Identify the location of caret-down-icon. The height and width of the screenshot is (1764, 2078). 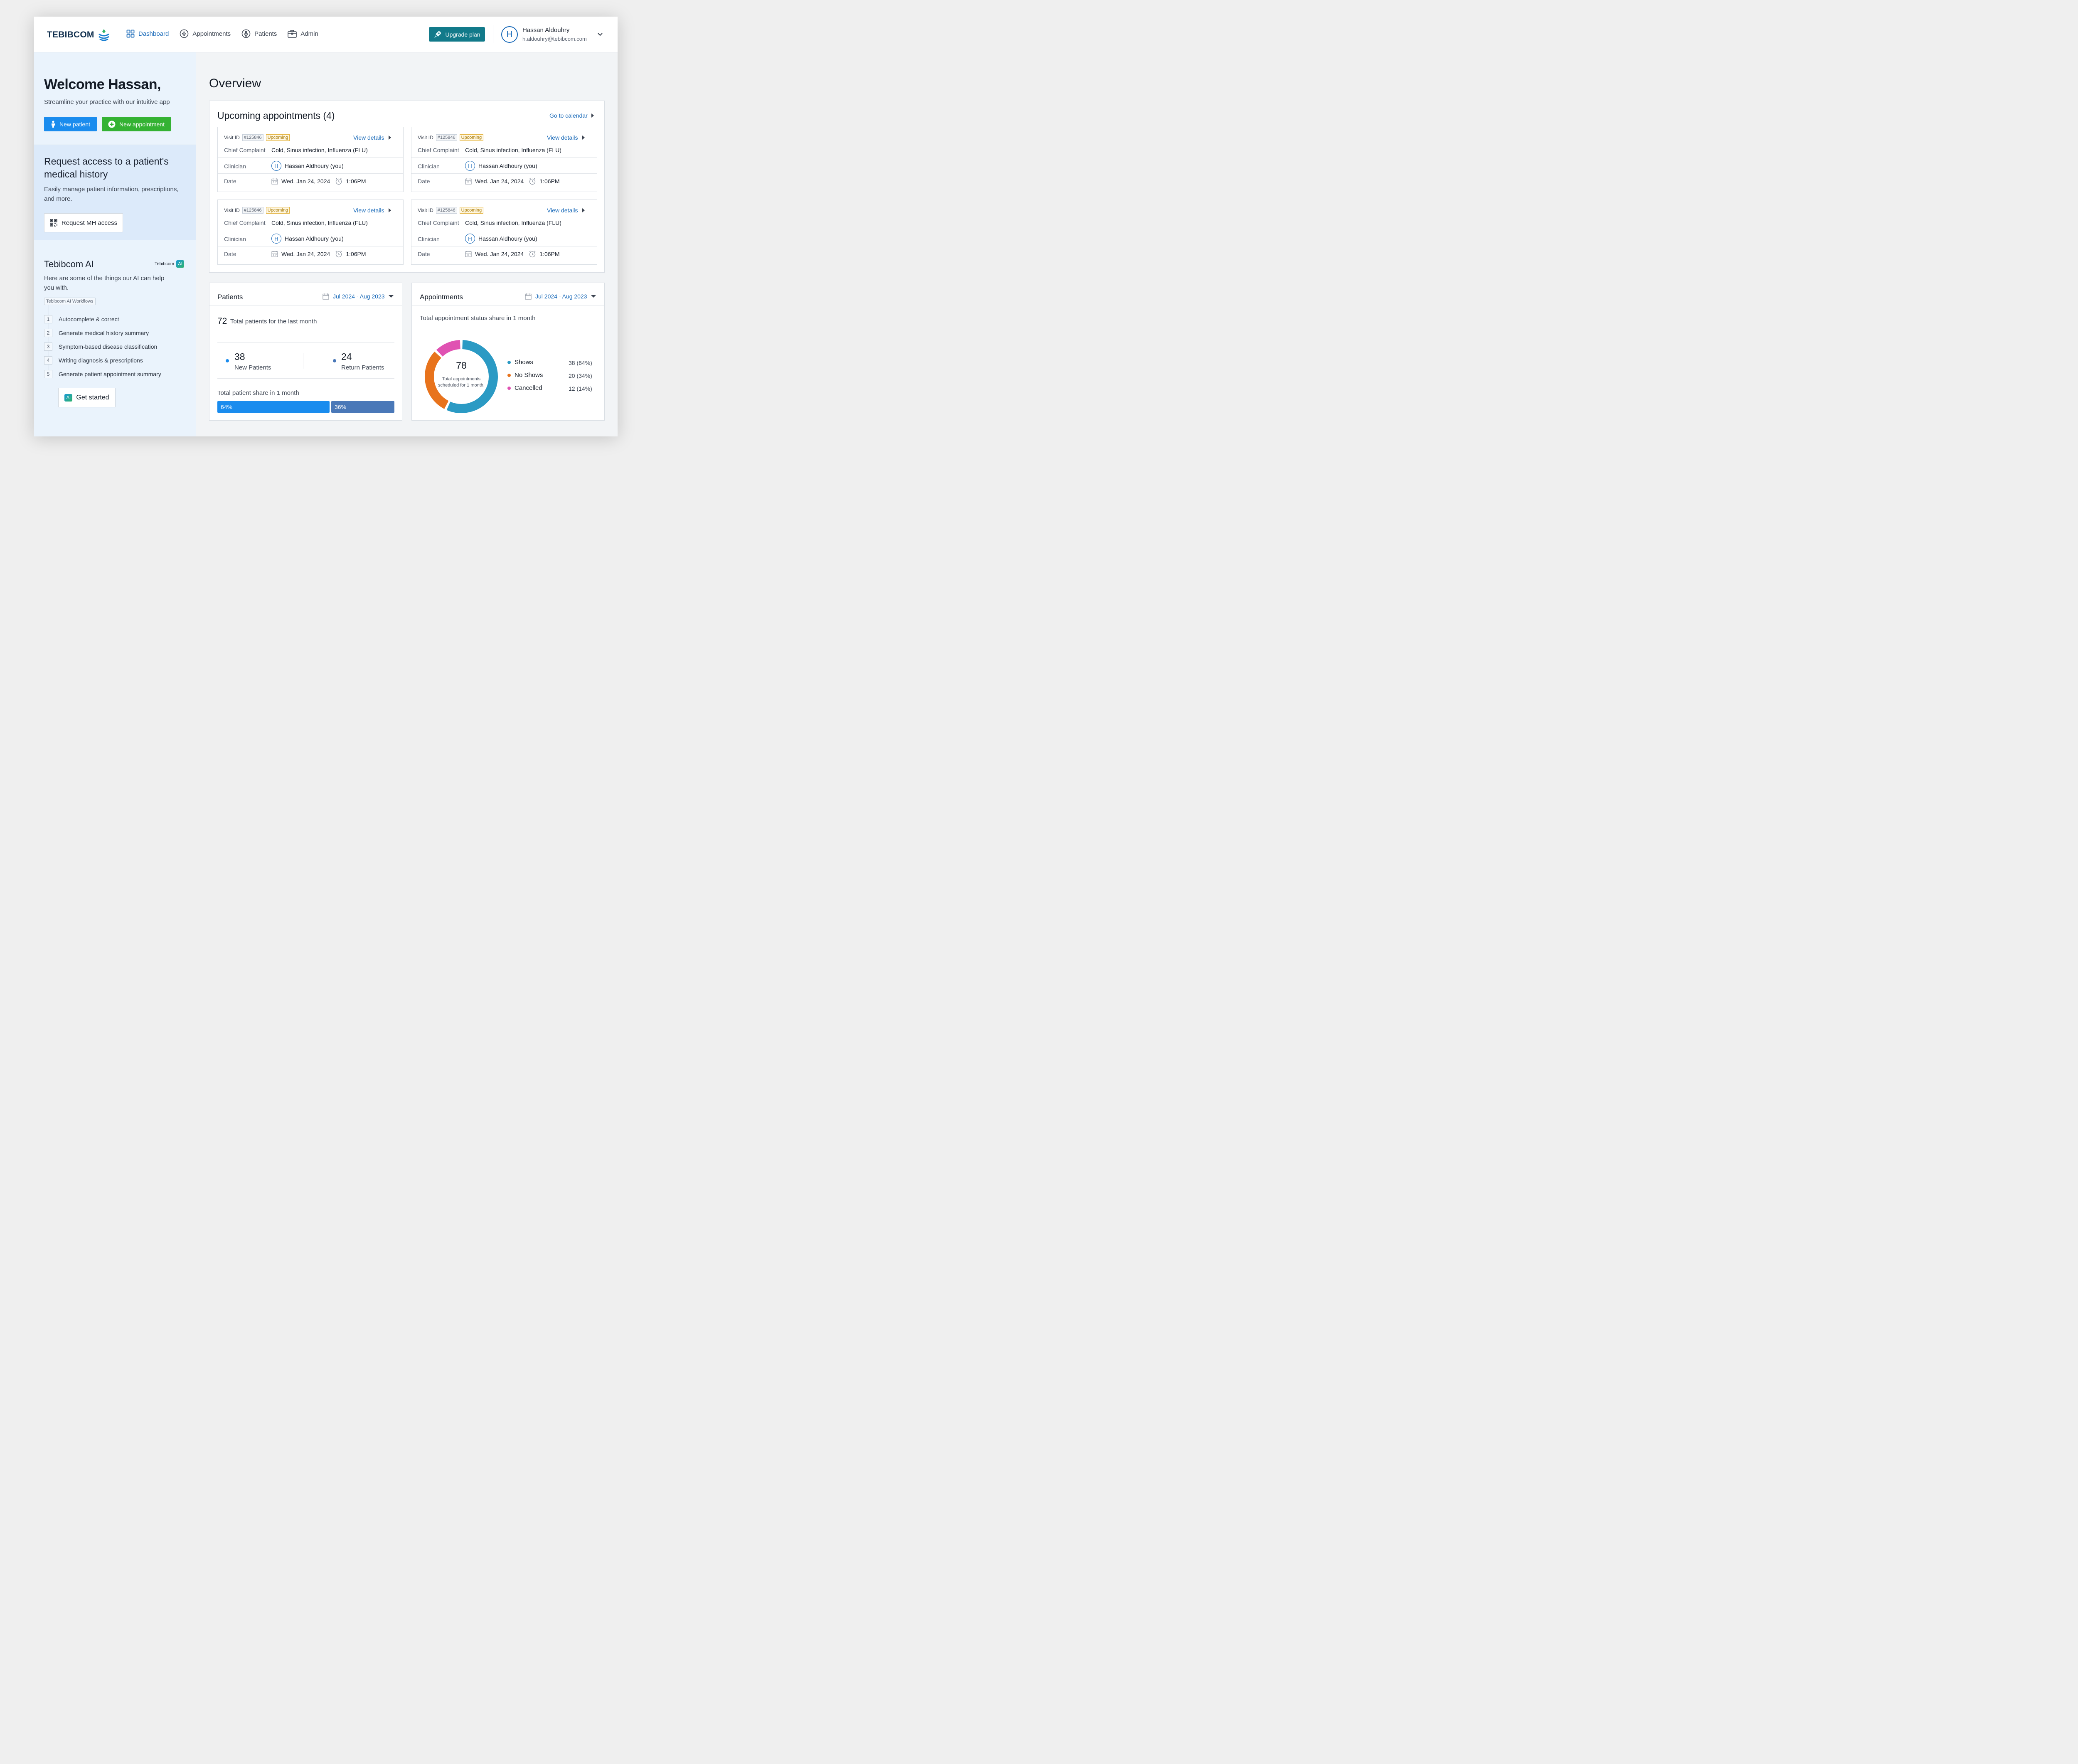
(593, 296).